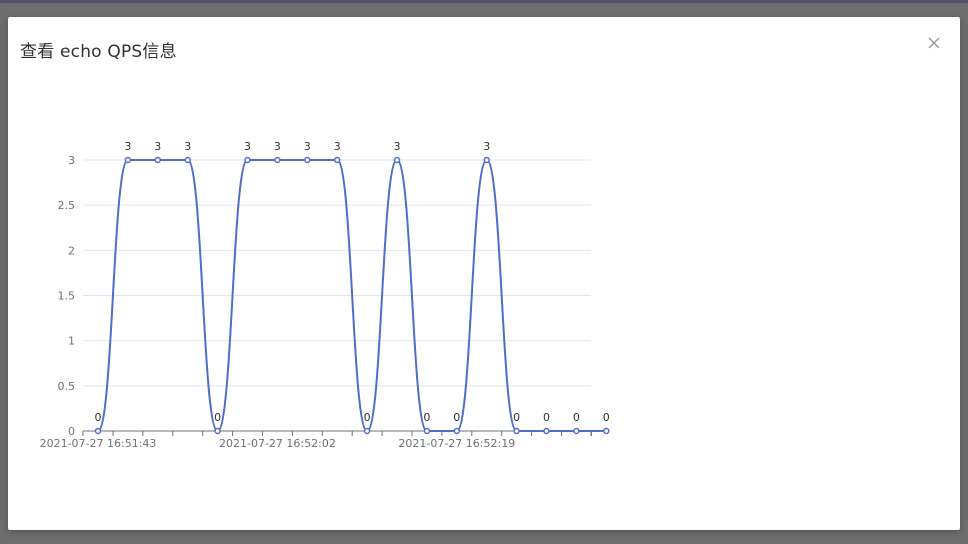  What do you see at coordinates (67, 205) in the screenshot?
I see `y-tick-label: 2.5` at bounding box center [67, 205].